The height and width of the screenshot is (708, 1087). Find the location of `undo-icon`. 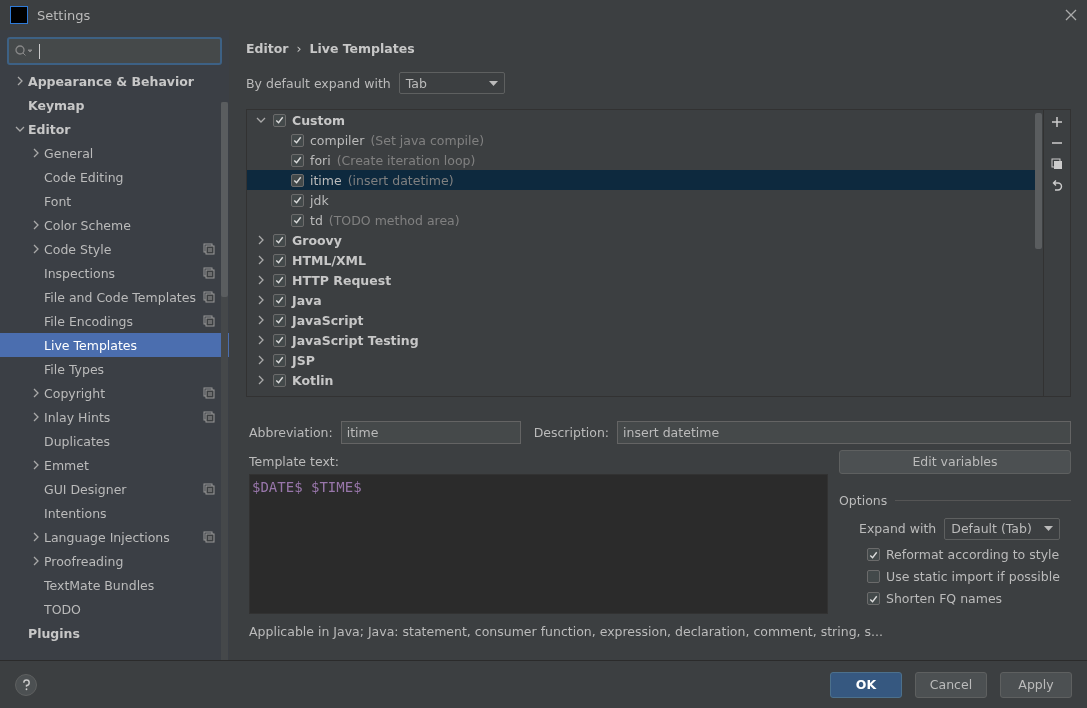

undo-icon is located at coordinates (1057, 185).